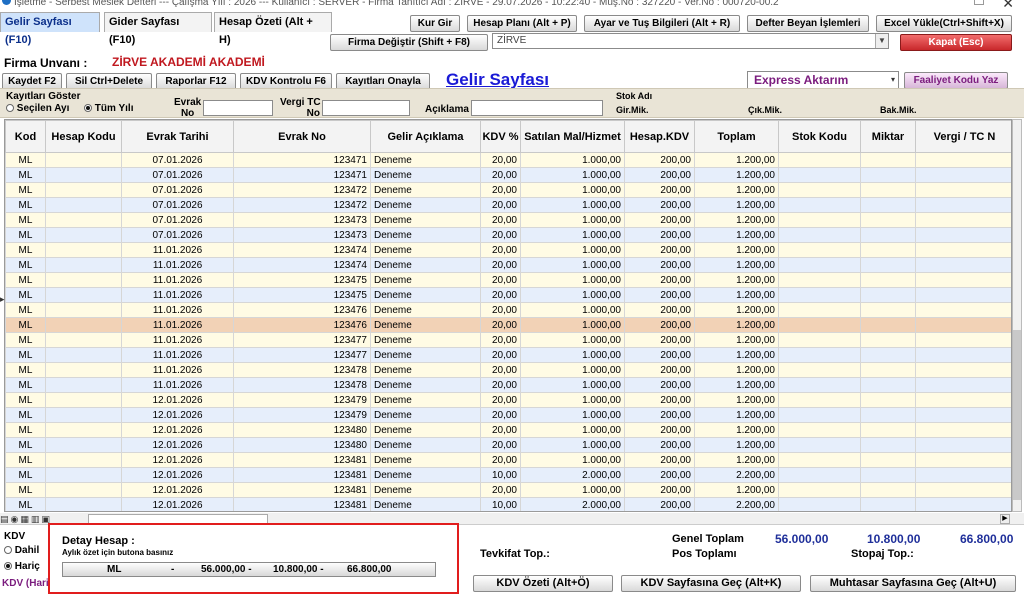 The height and width of the screenshot is (596, 1024). What do you see at coordinates (302, 235) in the screenshot?
I see `table-cell: 123473` at bounding box center [302, 235].